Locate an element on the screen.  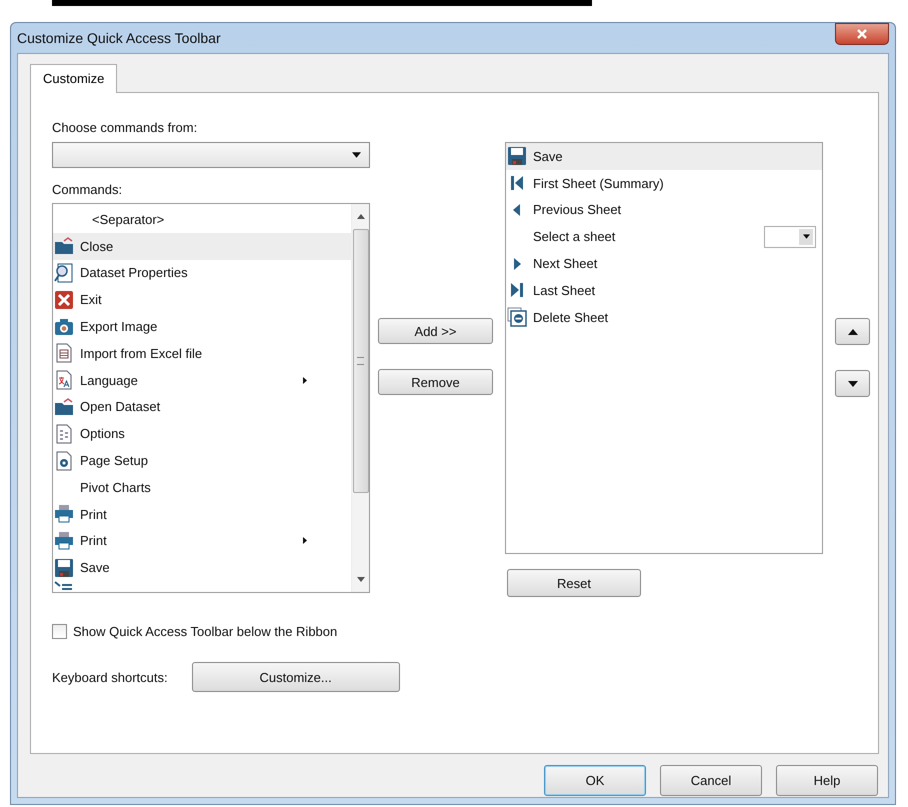
down-triangle-icon is located at coordinates (853, 383).